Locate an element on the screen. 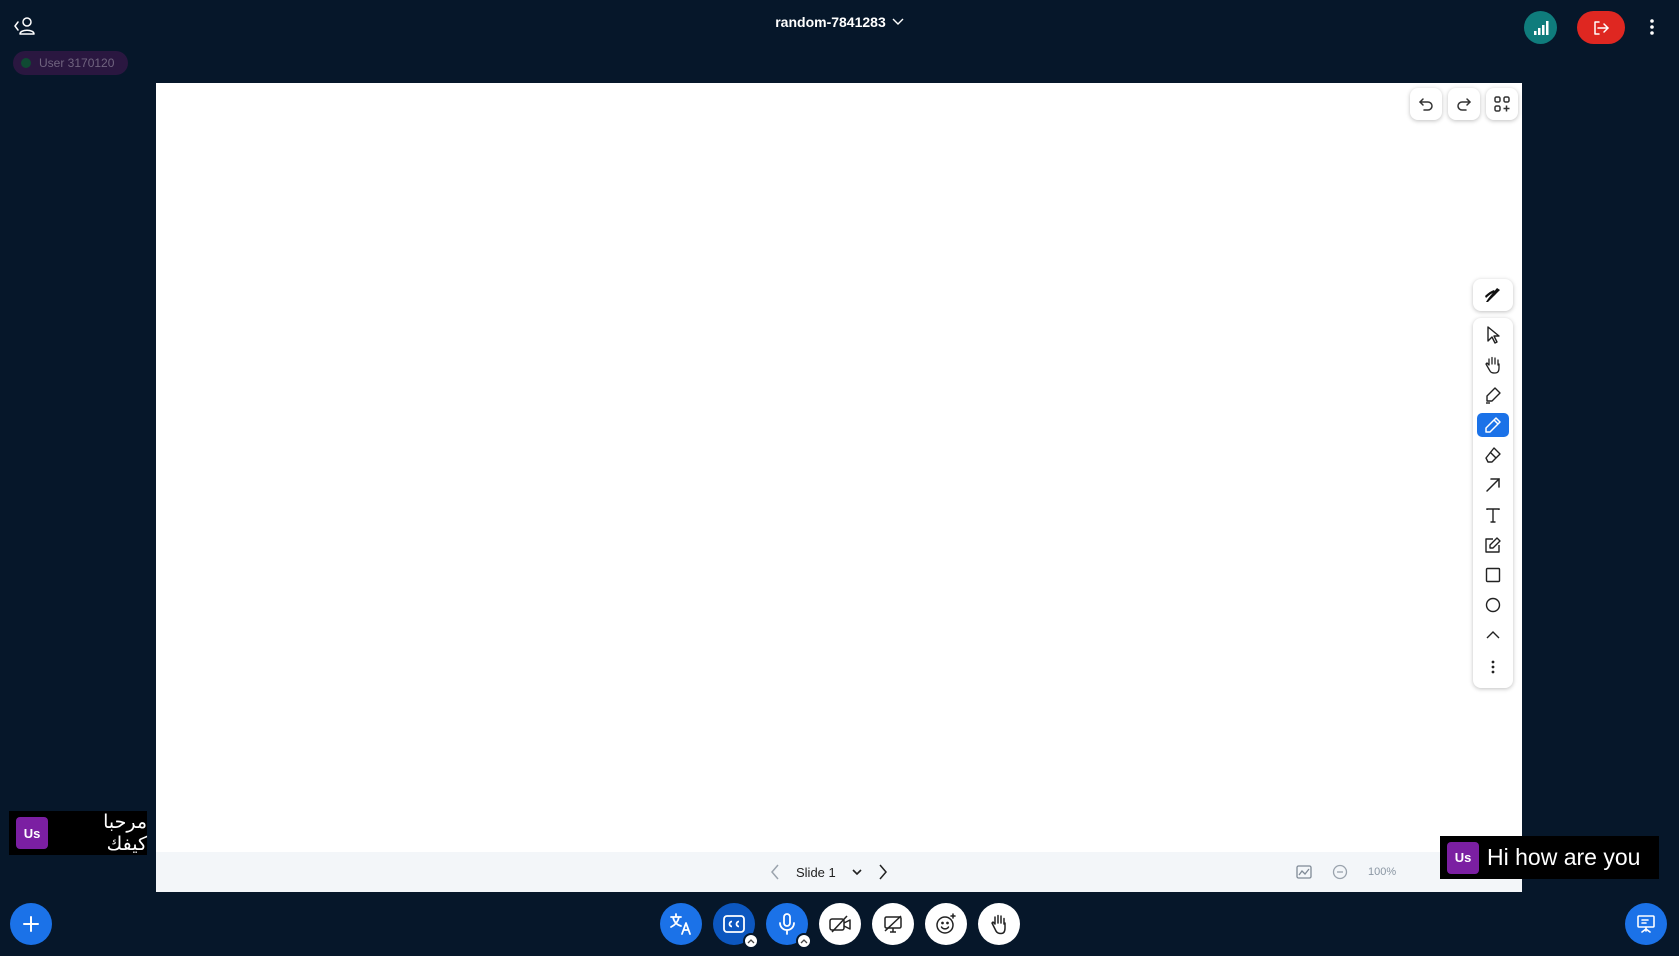 The image size is (1679, 956). leave-session-button is located at coordinates (1601, 27).